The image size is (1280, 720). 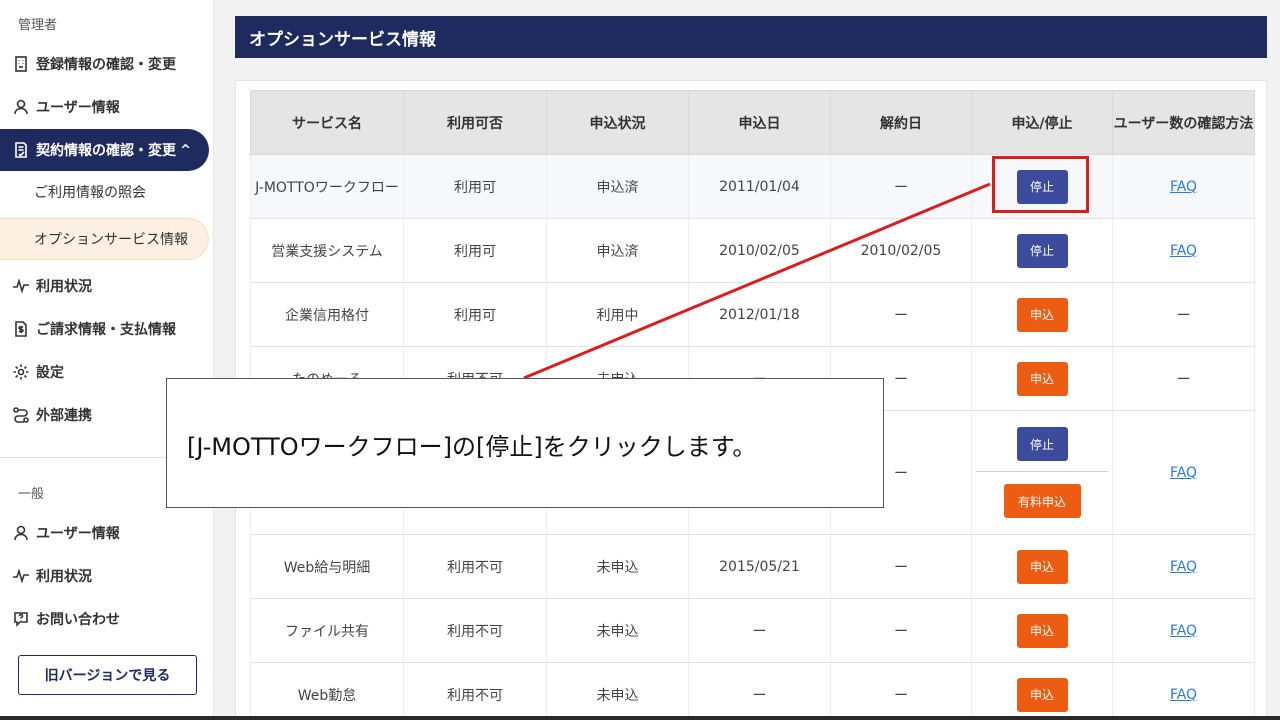 I want to click on sidebar-item-general-users: ユーザー情報, so click(x=105, y=533).